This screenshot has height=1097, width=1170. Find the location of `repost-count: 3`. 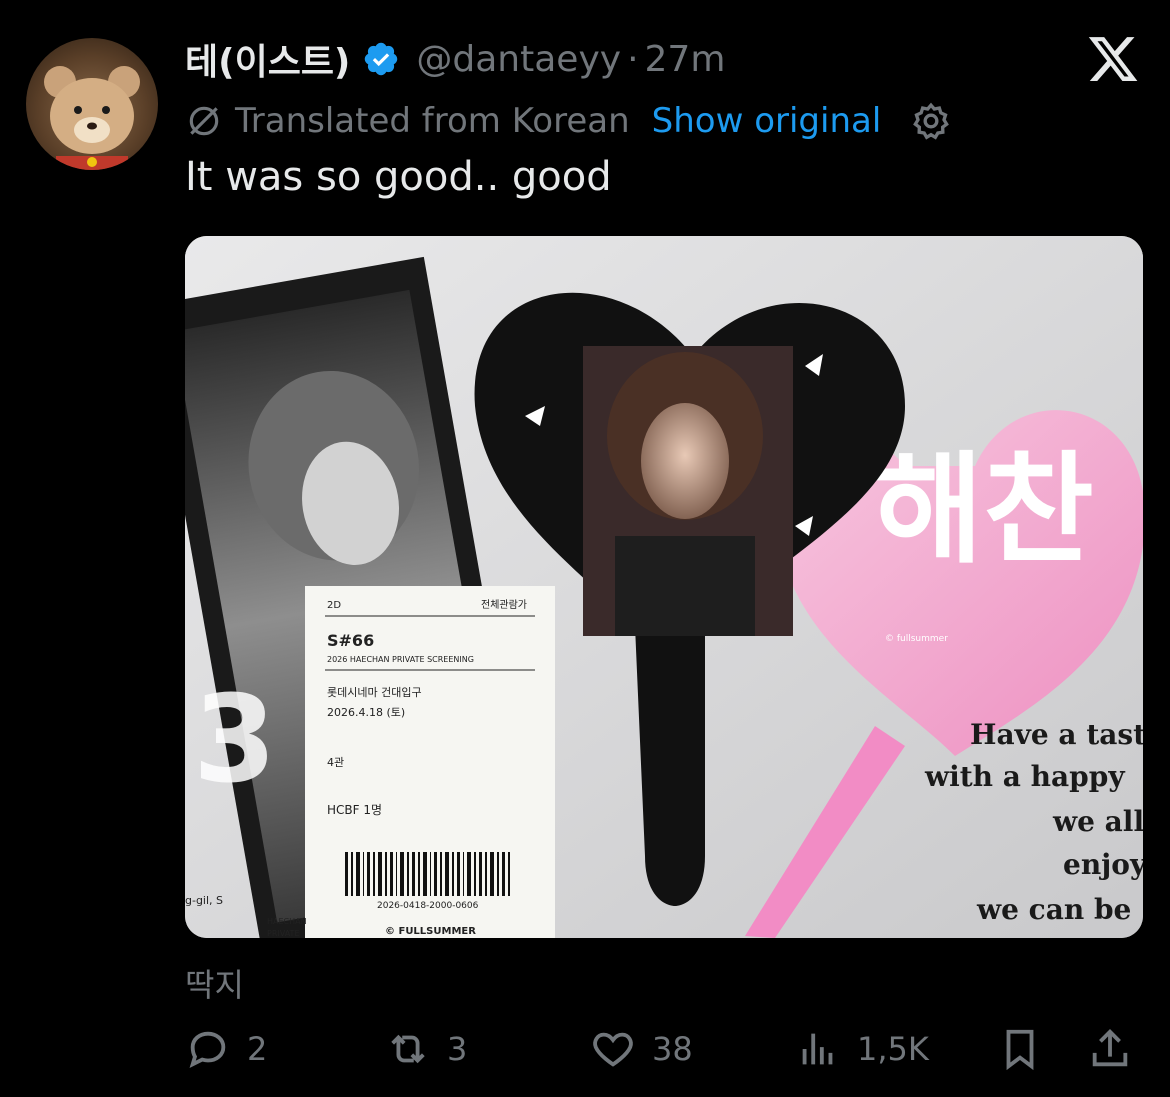

repost-count: 3 is located at coordinates (457, 1049).